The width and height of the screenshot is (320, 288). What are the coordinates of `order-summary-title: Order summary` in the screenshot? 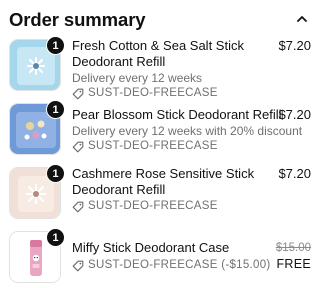 It's located at (77, 19).